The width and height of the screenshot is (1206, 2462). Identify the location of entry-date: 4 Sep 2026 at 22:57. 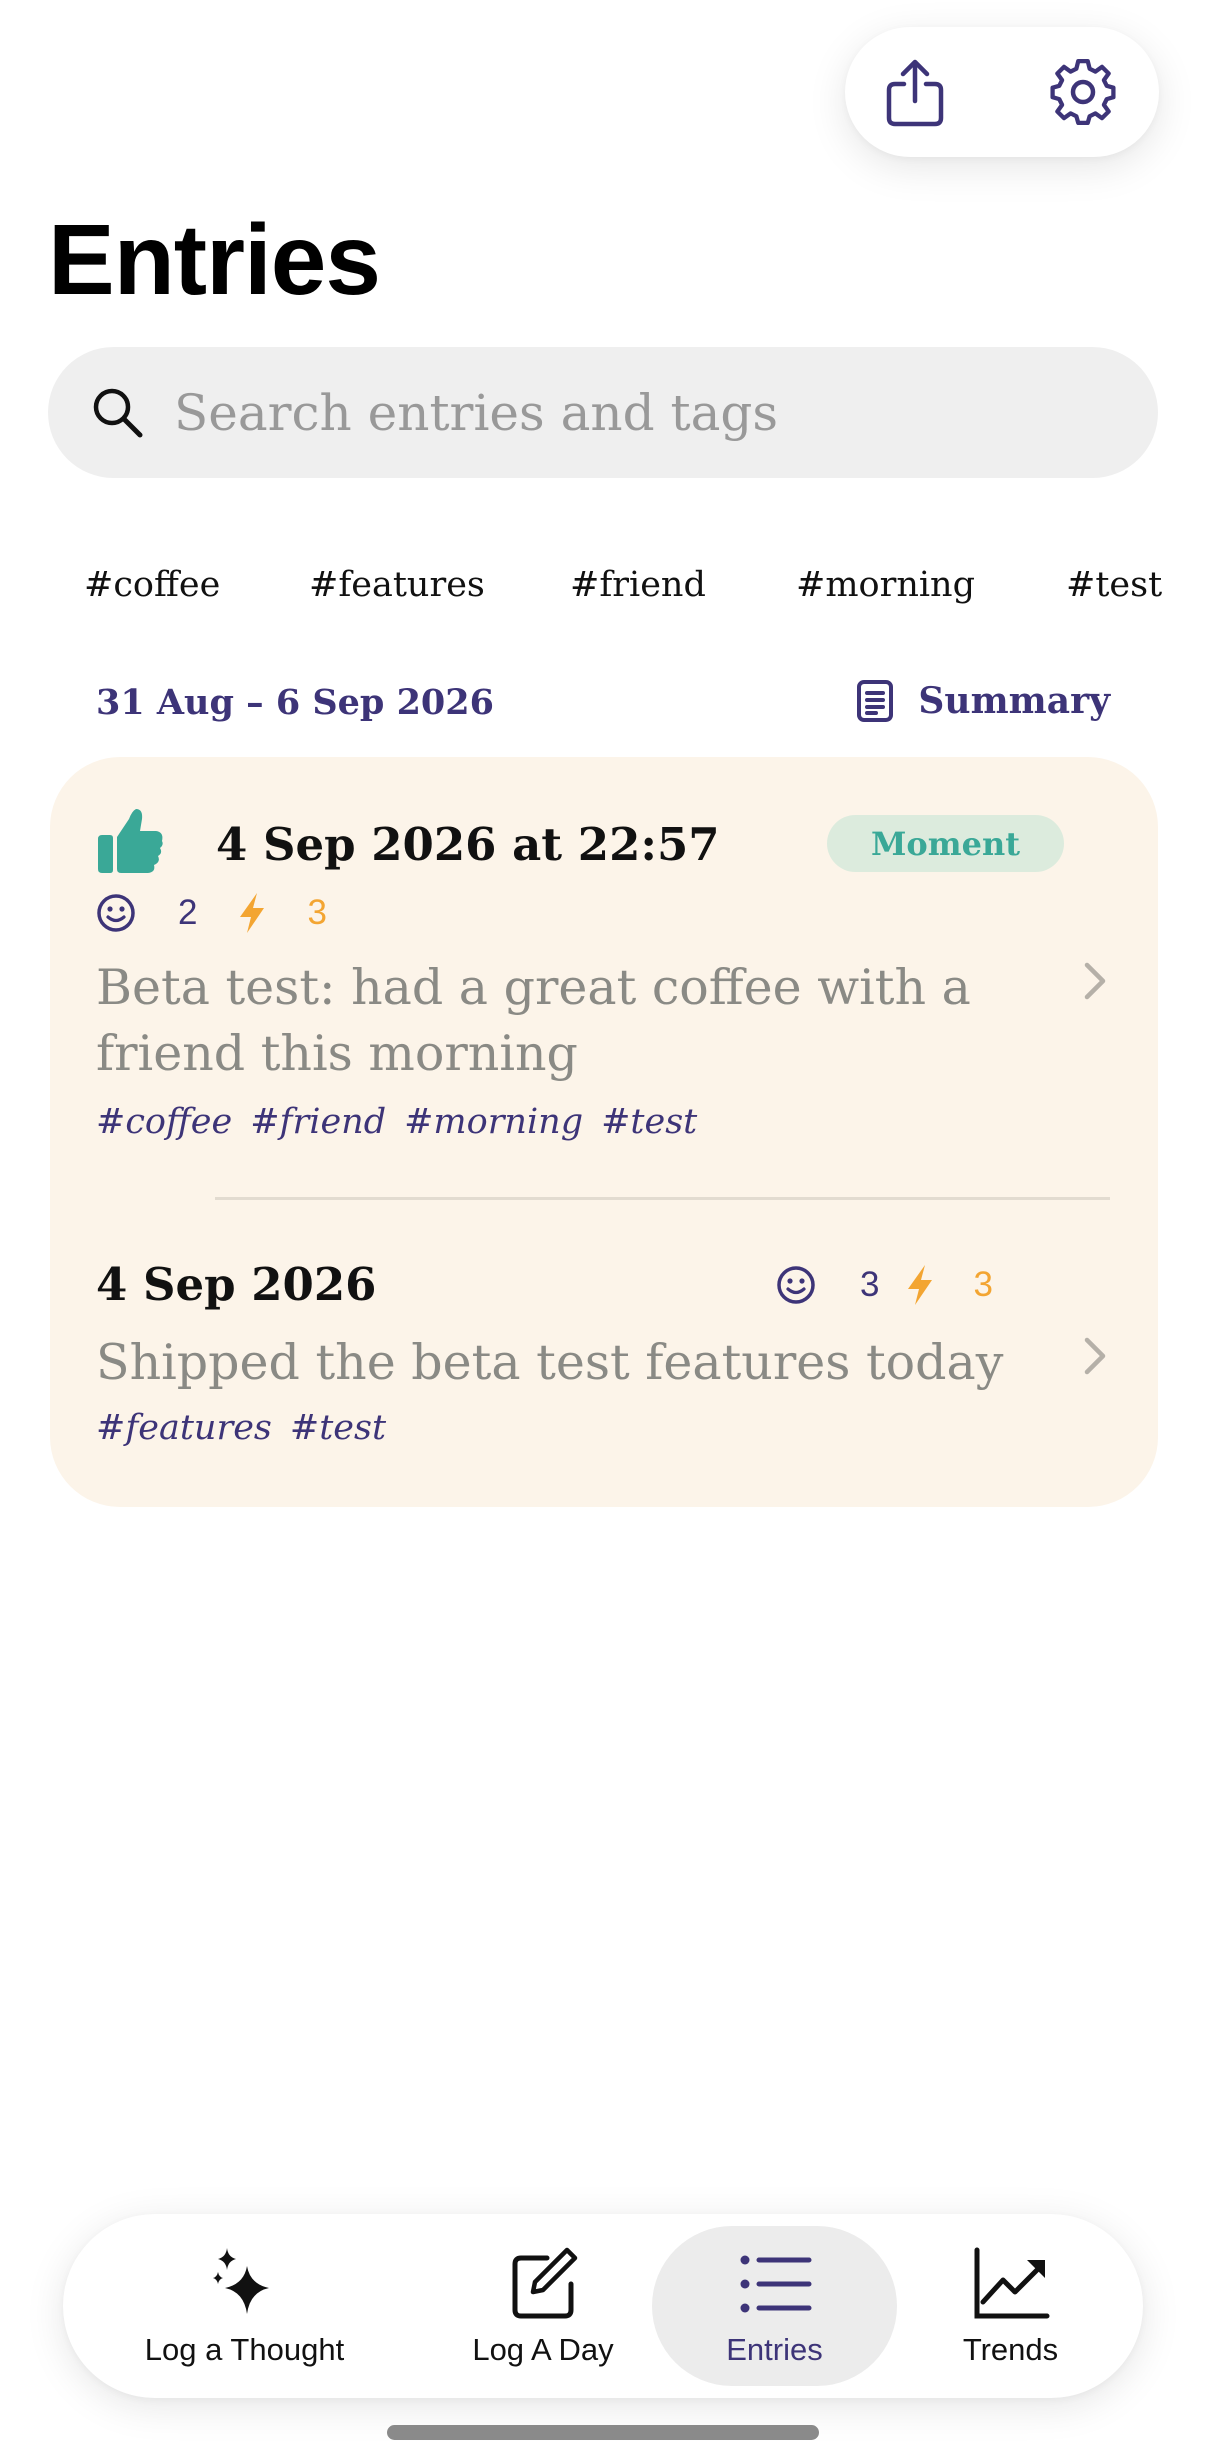
(468, 844).